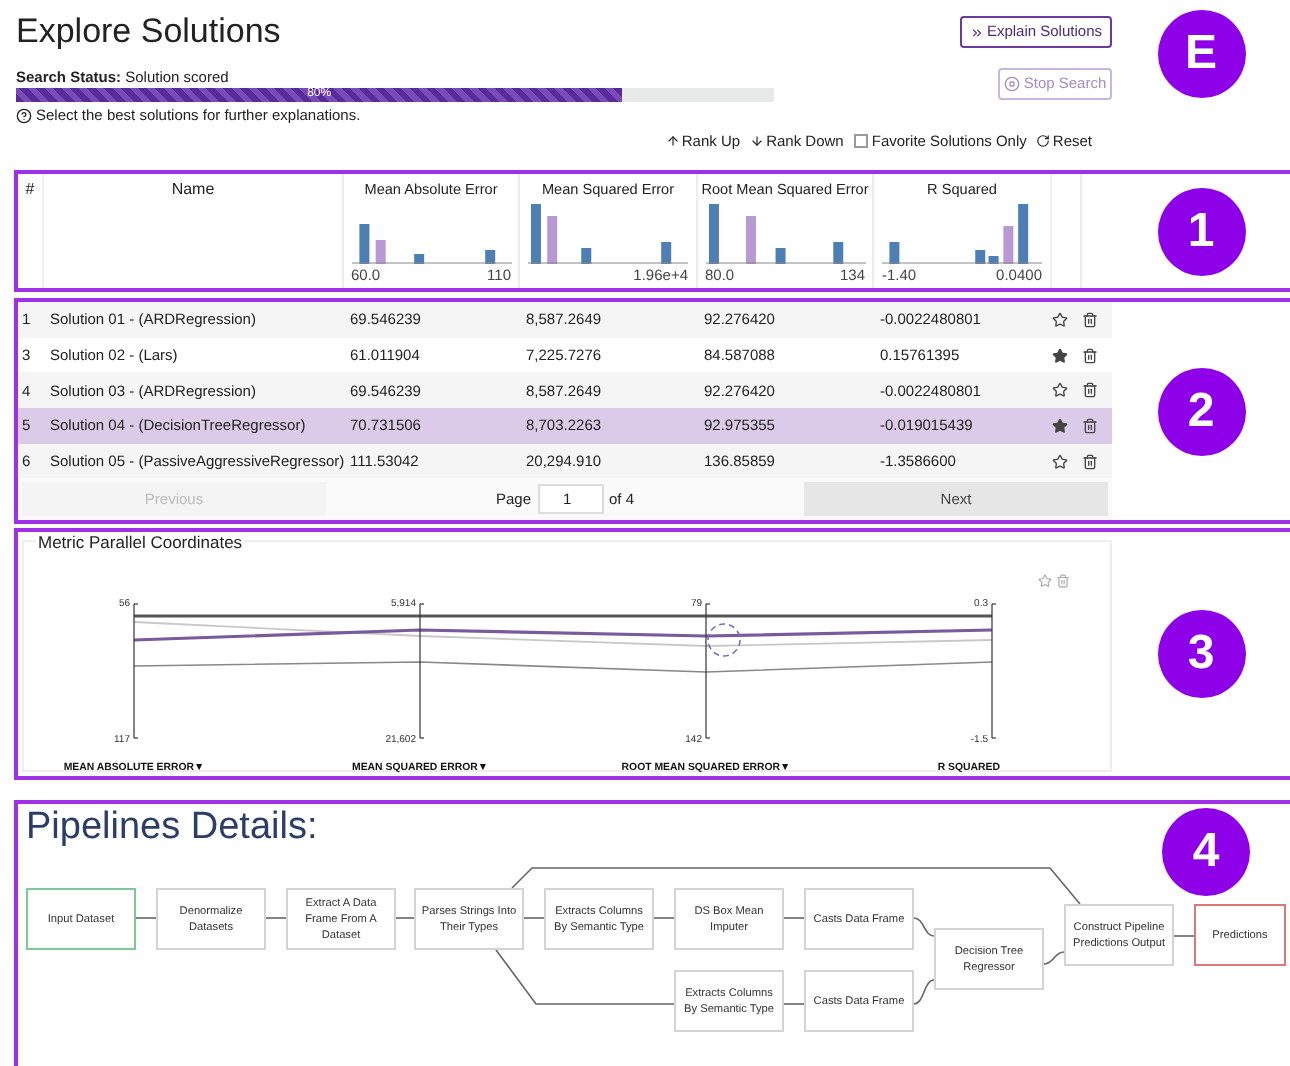  What do you see at coordinates (172, 828) in the screenshot?
I see `section-title: Pipelines Details:` at bounding box center [172, 828].